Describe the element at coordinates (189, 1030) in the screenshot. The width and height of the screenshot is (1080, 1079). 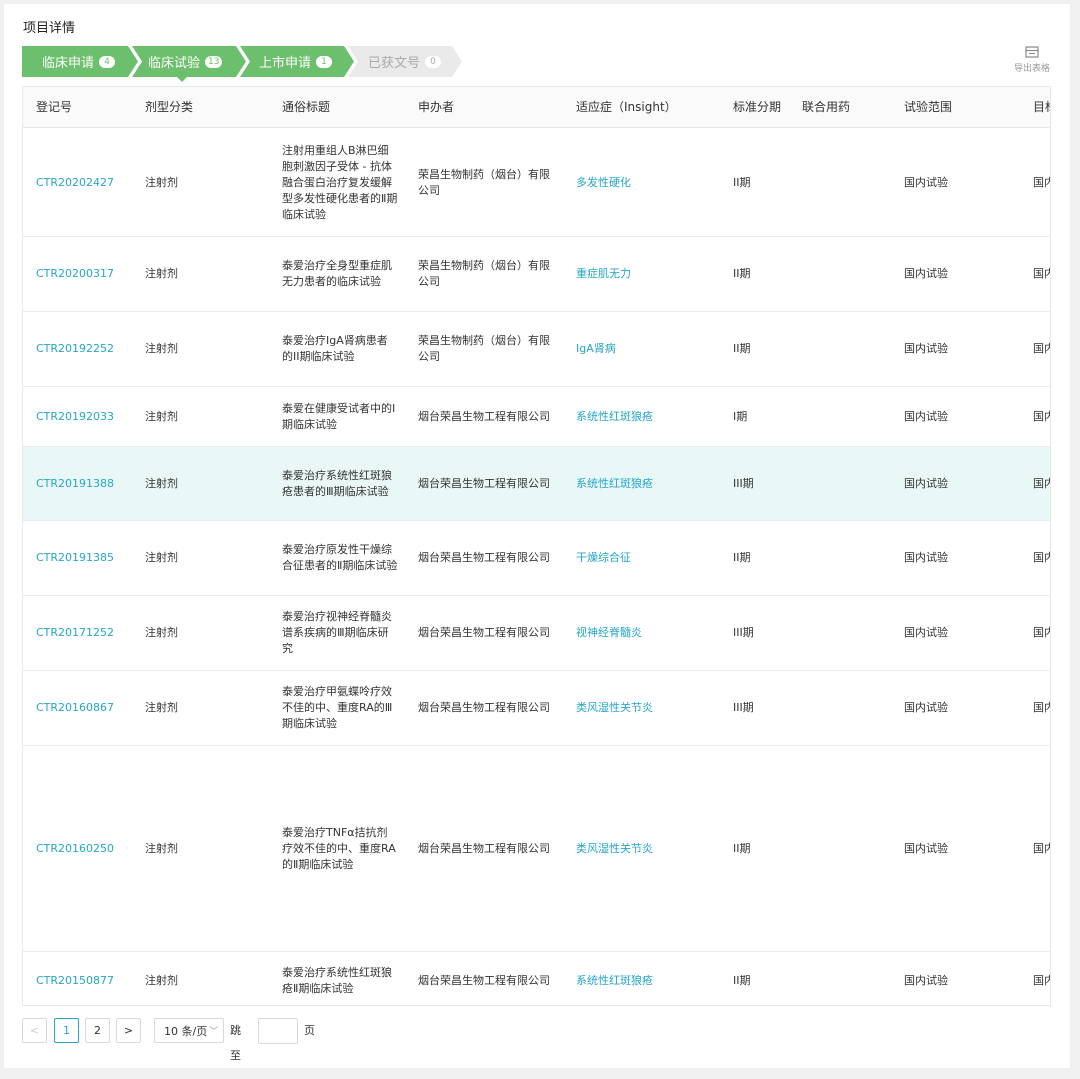
I see `page-size-select: 10 条/页 ﹀` at that location.